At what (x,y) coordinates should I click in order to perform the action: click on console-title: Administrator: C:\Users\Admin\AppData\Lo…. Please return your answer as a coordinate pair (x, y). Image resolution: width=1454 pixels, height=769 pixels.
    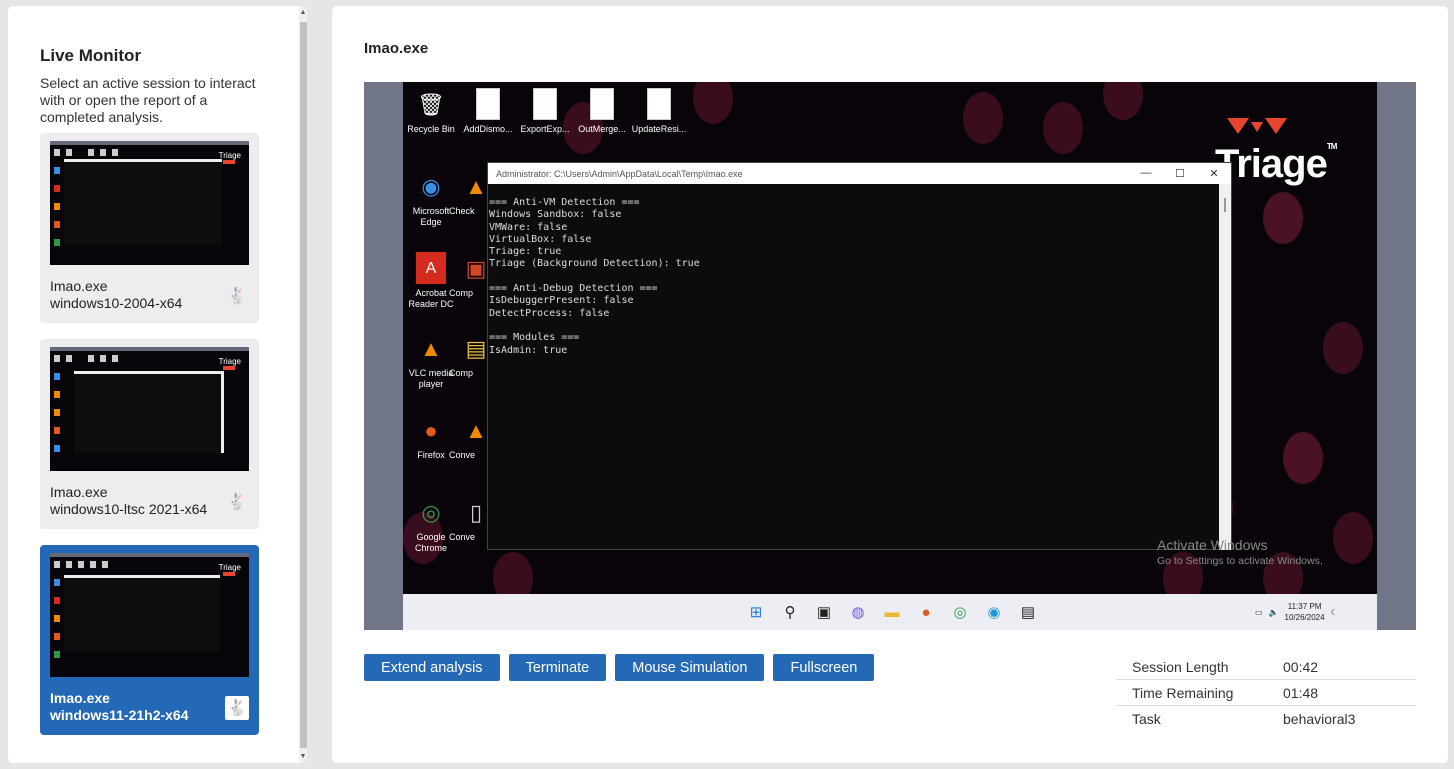
    Looking at the image, I should click on (619, 173).